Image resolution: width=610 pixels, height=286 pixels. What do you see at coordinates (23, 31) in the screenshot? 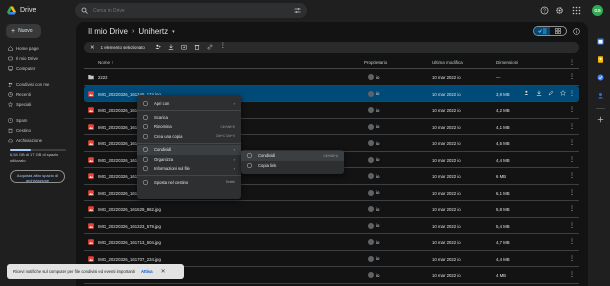
I see `new-button: + Nuovo` at bounding box center [23, 31].